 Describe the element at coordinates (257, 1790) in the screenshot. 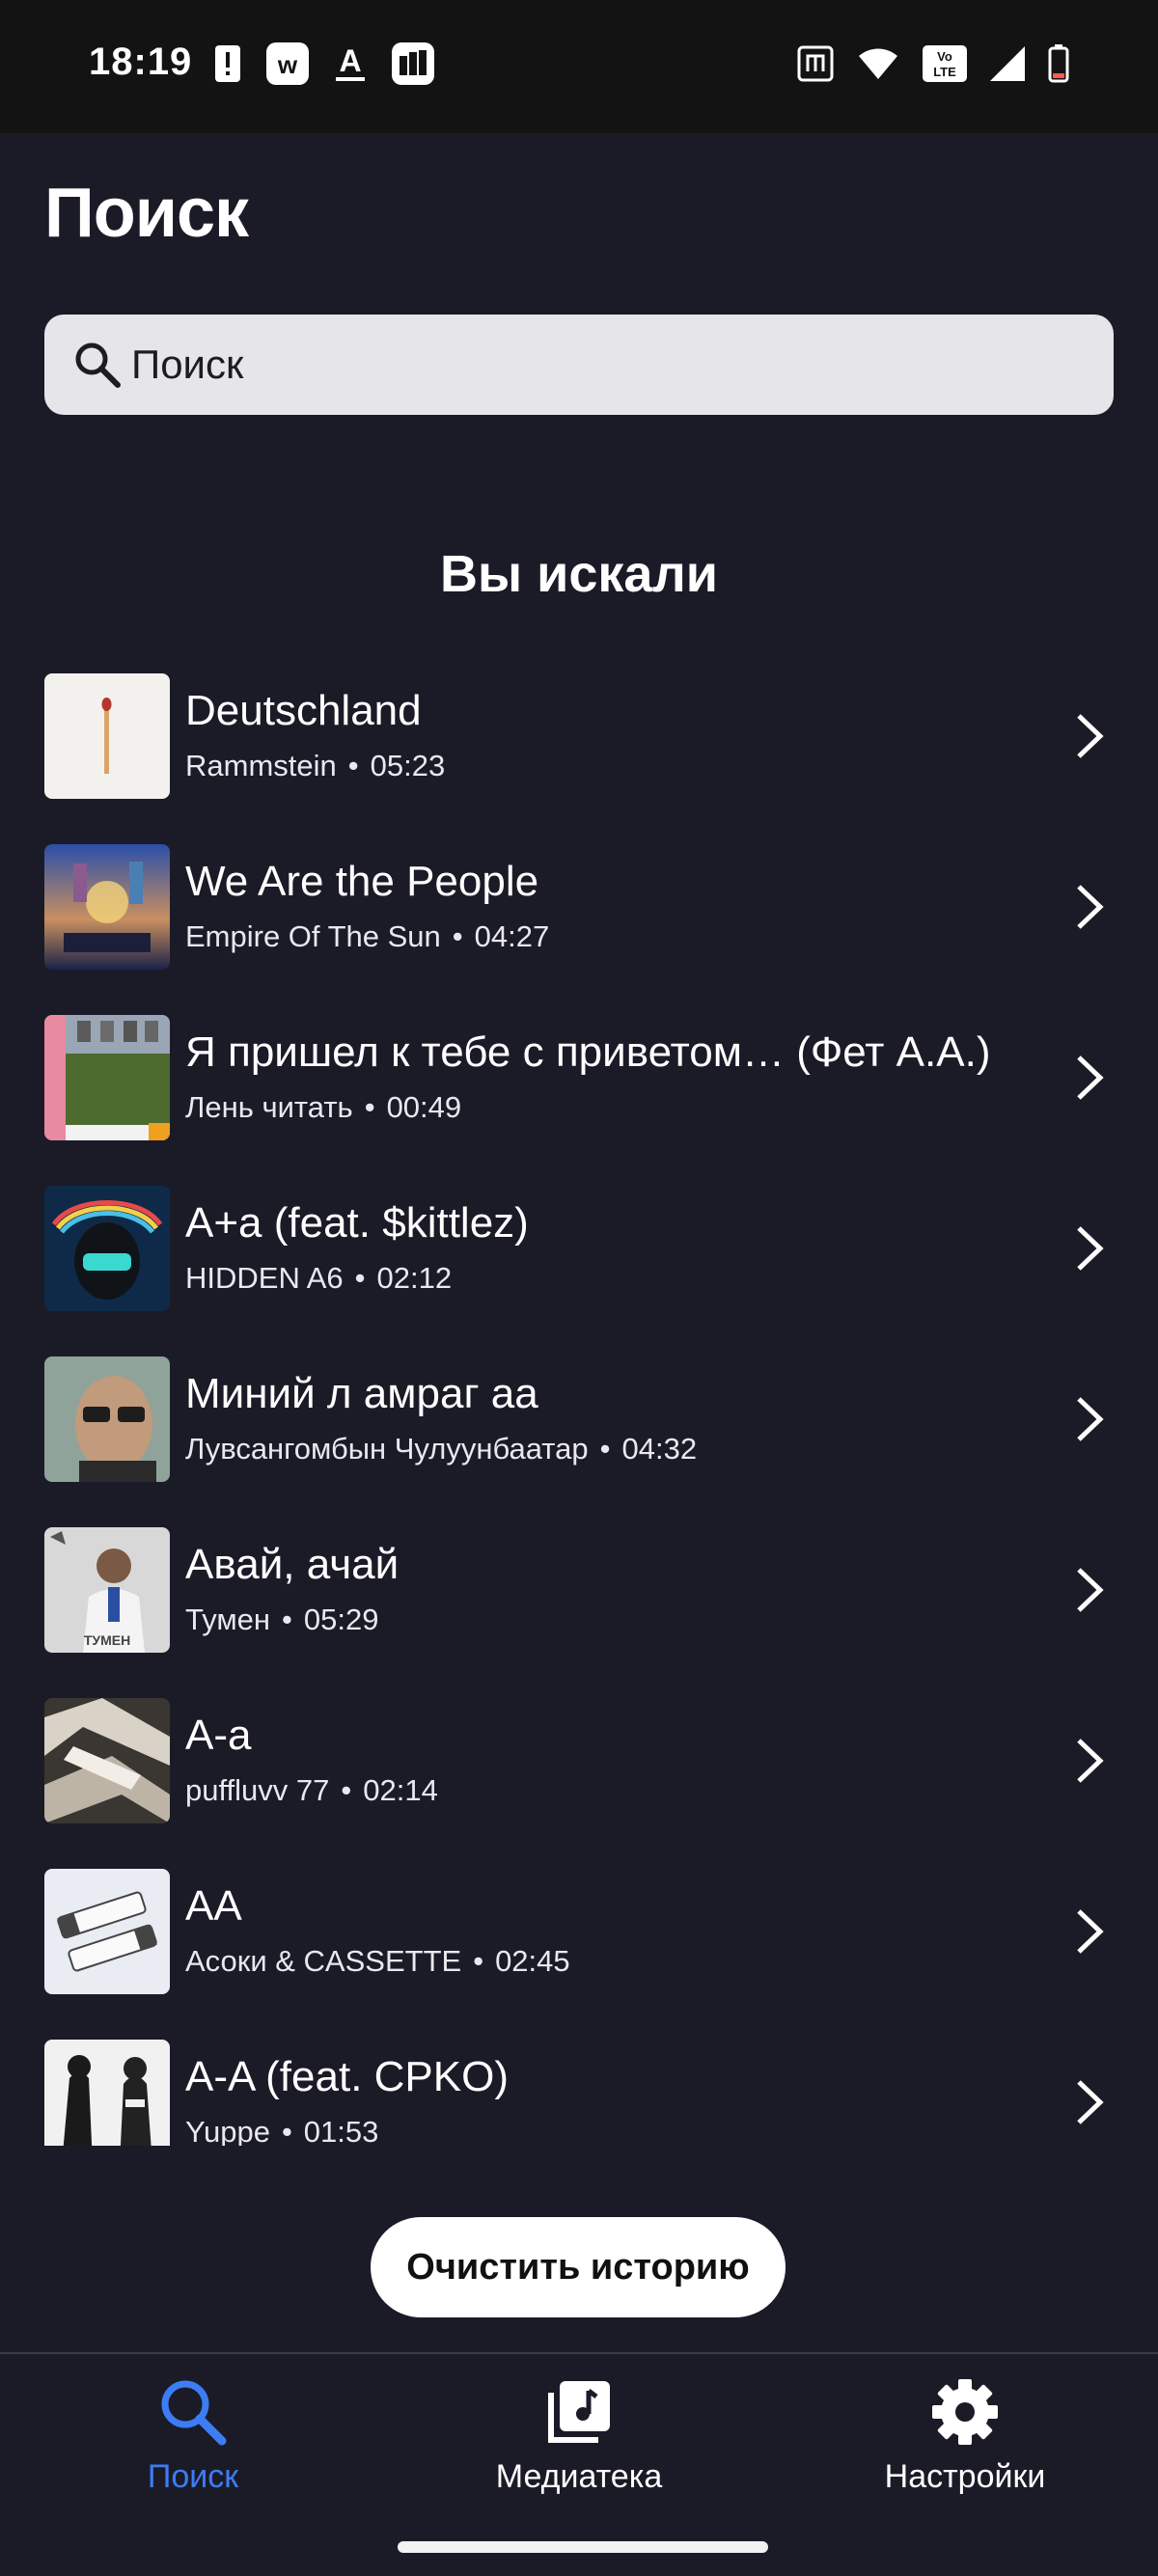

I see `track-artist: puffluvv 77` at that location.